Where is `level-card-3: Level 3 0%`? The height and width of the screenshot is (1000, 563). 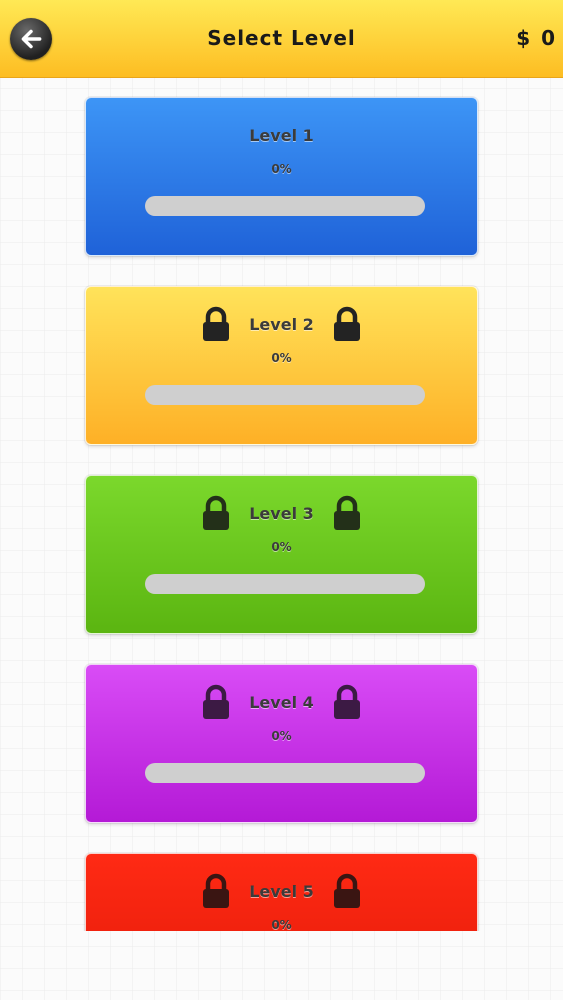
level-card-3: Level 3 0% is located at coordinates (281, 554).